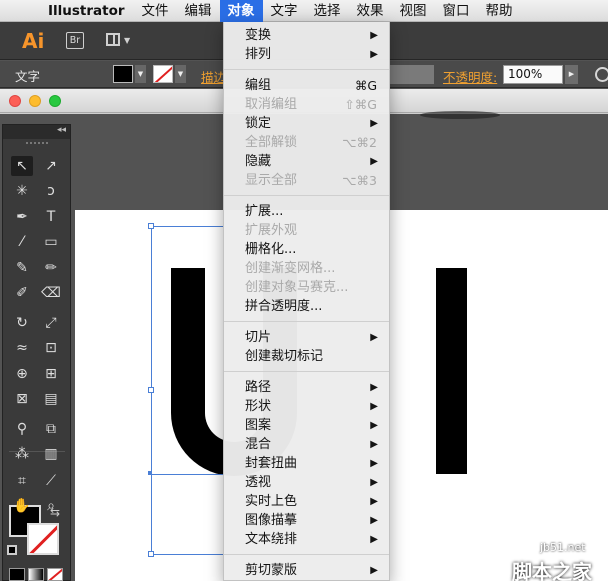  What do you see at coordinates (571, 74) in the screenshot?
I see `opacity-arrow-icon: ▶` at bounding box center [571, 74].